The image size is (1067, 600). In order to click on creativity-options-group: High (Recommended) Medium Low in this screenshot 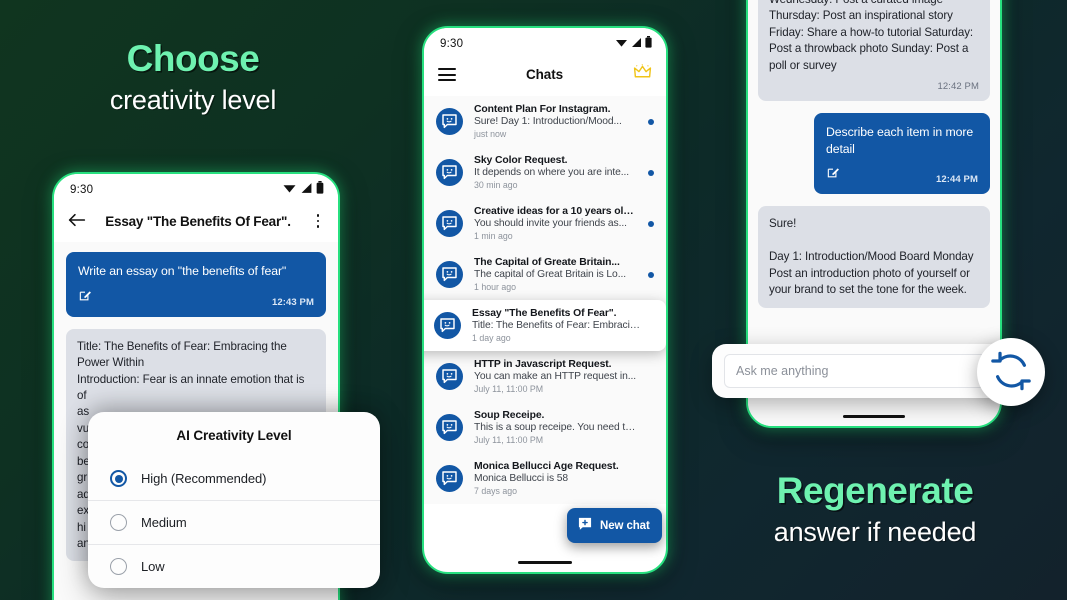, I will do `click(234, 522)`.